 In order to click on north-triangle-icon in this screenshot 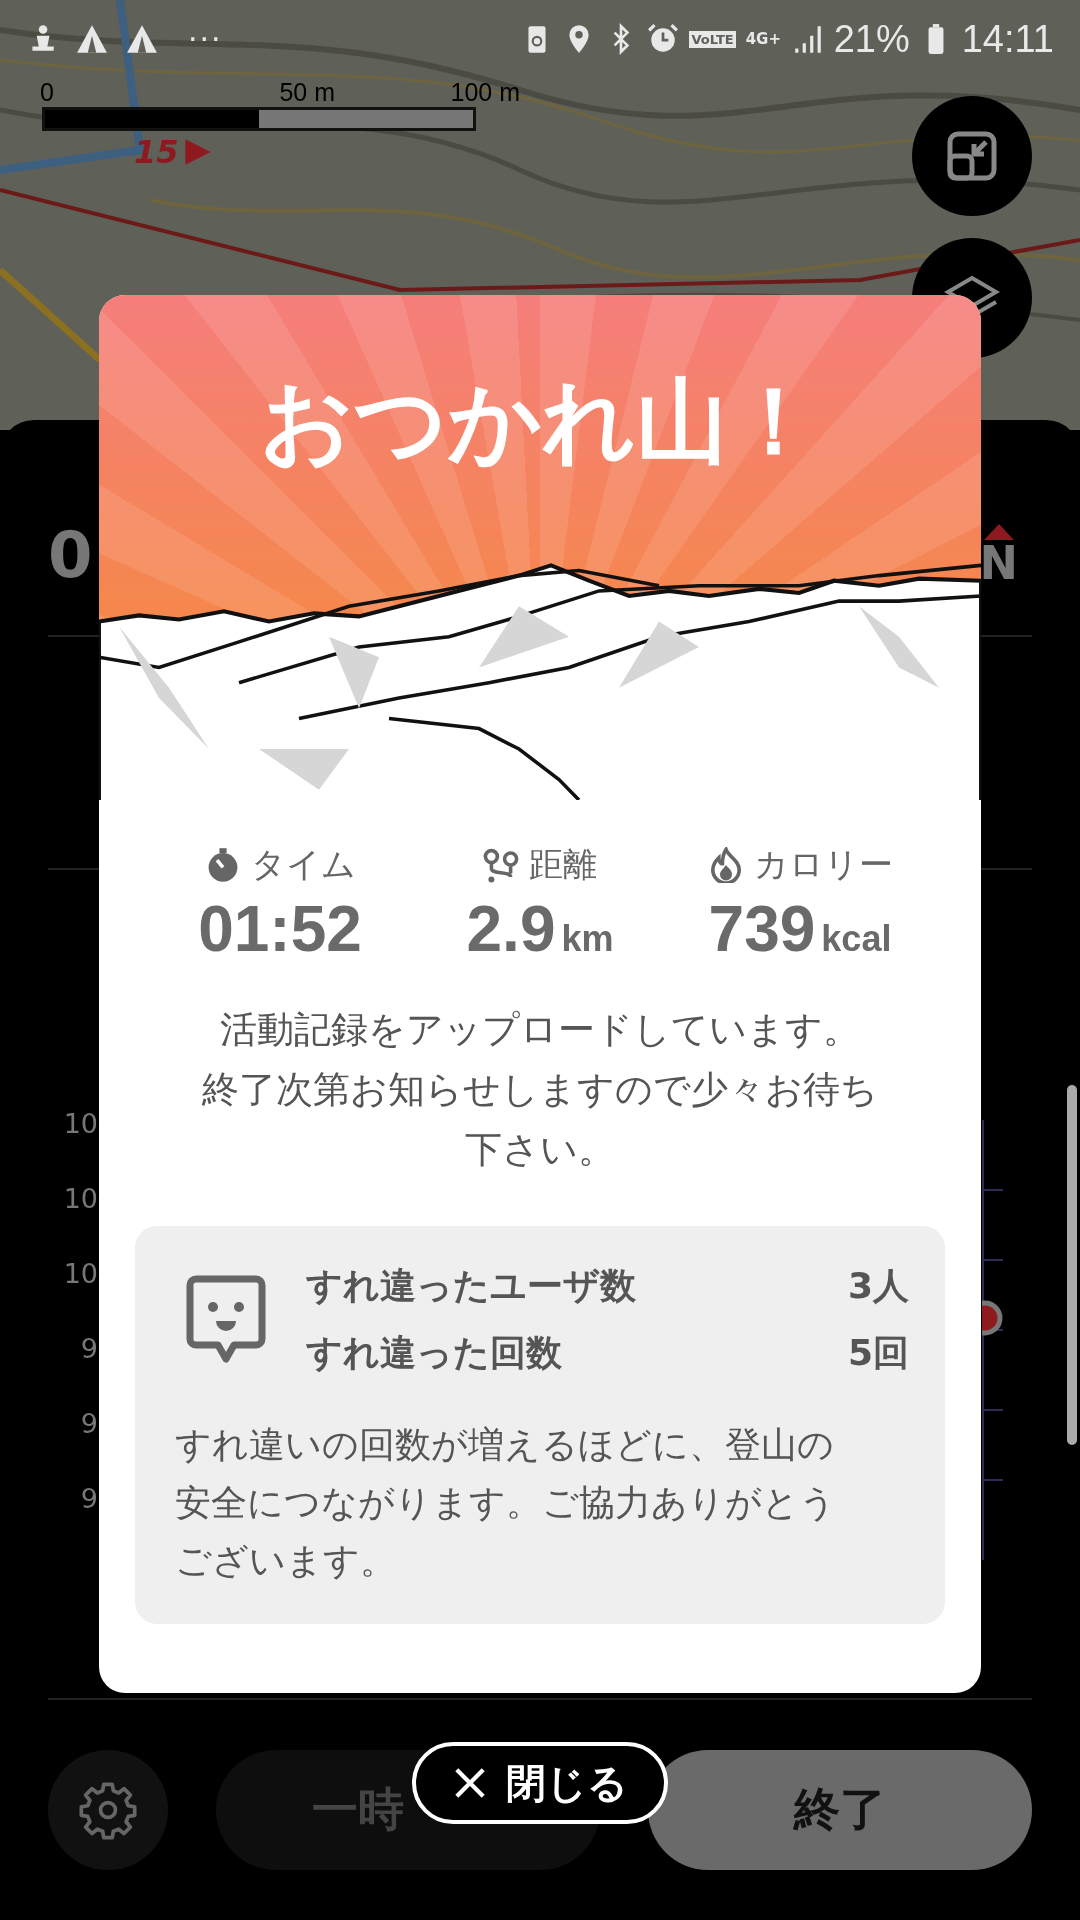, I will do `click(998, 532)`.